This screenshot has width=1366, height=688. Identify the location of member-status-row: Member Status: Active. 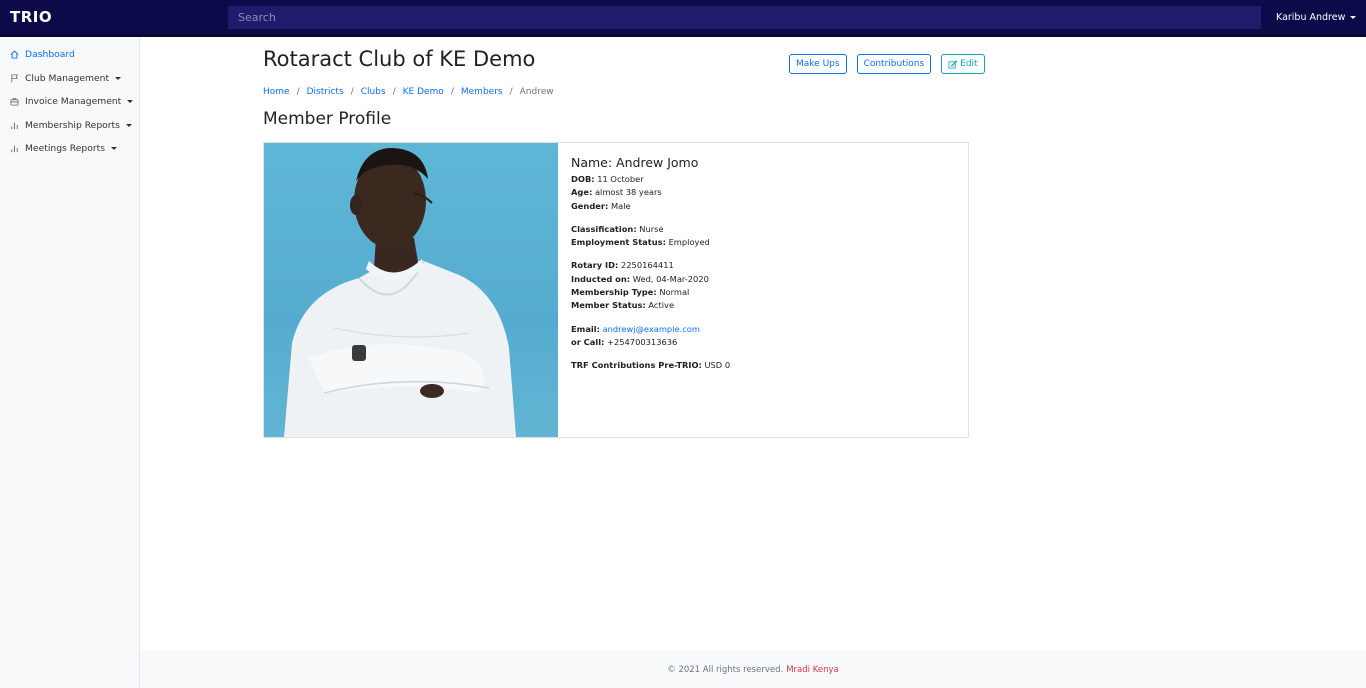
(650, 305).